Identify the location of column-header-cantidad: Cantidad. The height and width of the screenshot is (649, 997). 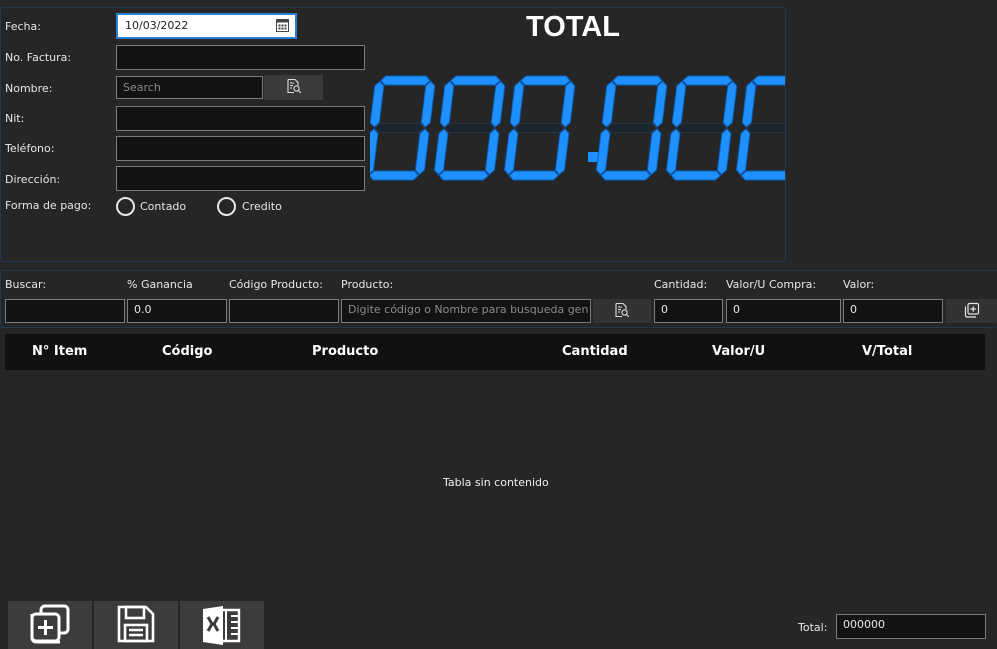
(595, 351).